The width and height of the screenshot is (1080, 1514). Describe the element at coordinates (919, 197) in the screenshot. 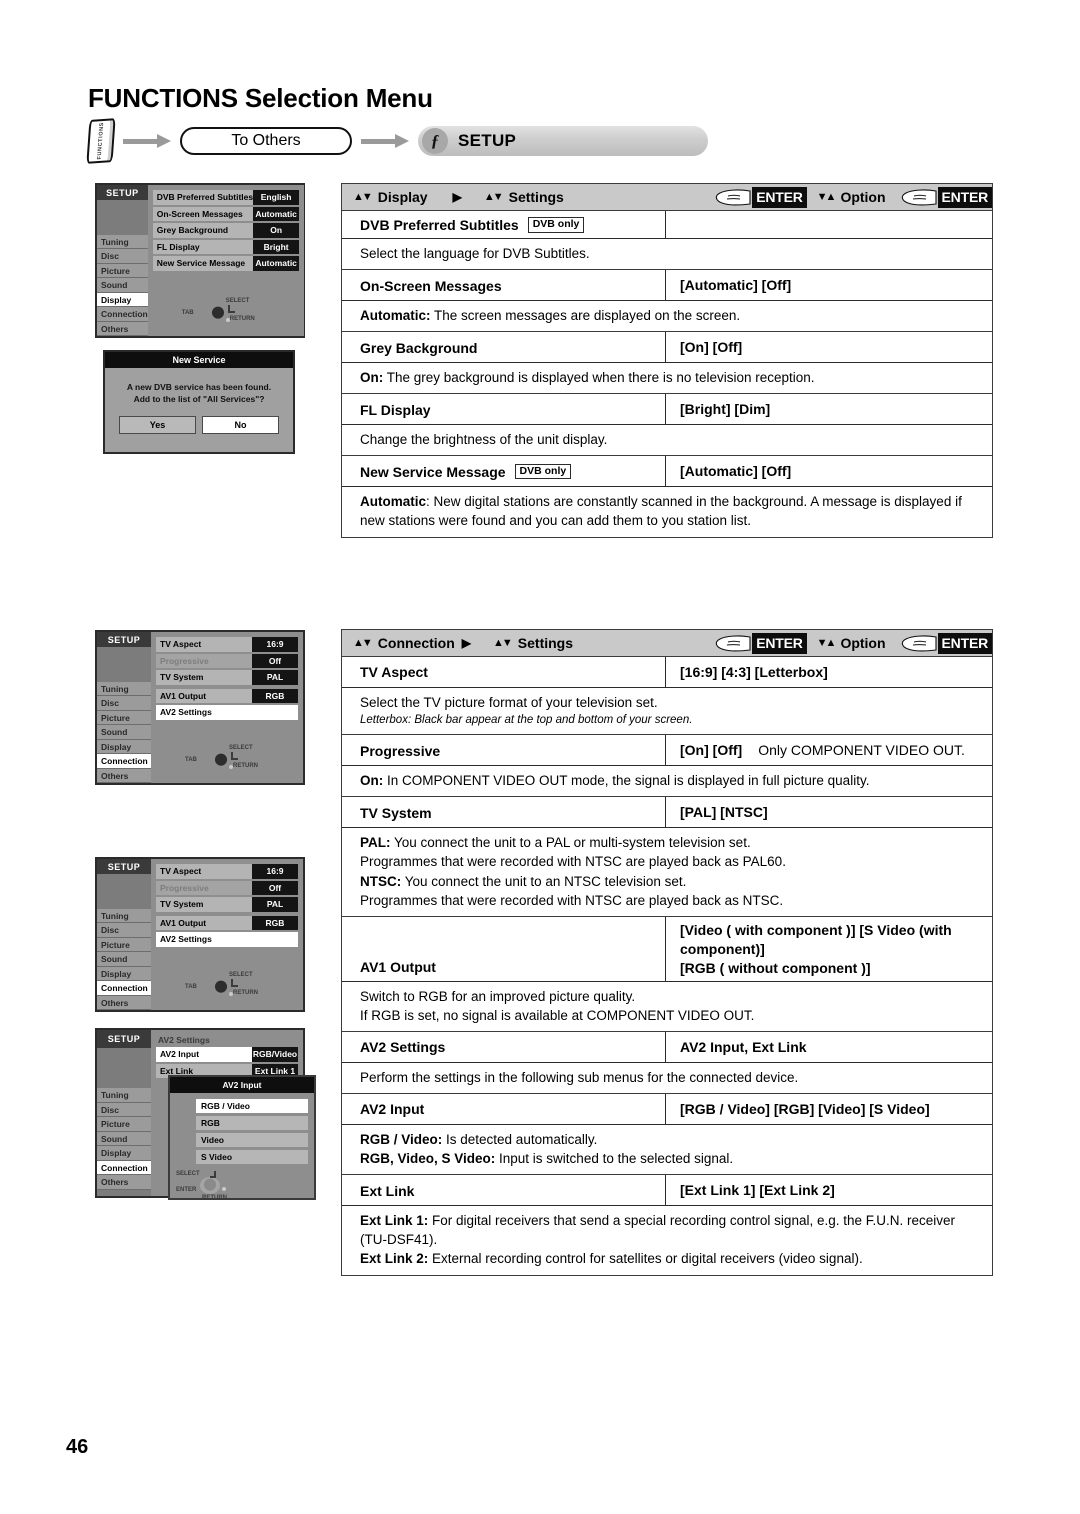

I see `pointing-hand-icon` at that location.